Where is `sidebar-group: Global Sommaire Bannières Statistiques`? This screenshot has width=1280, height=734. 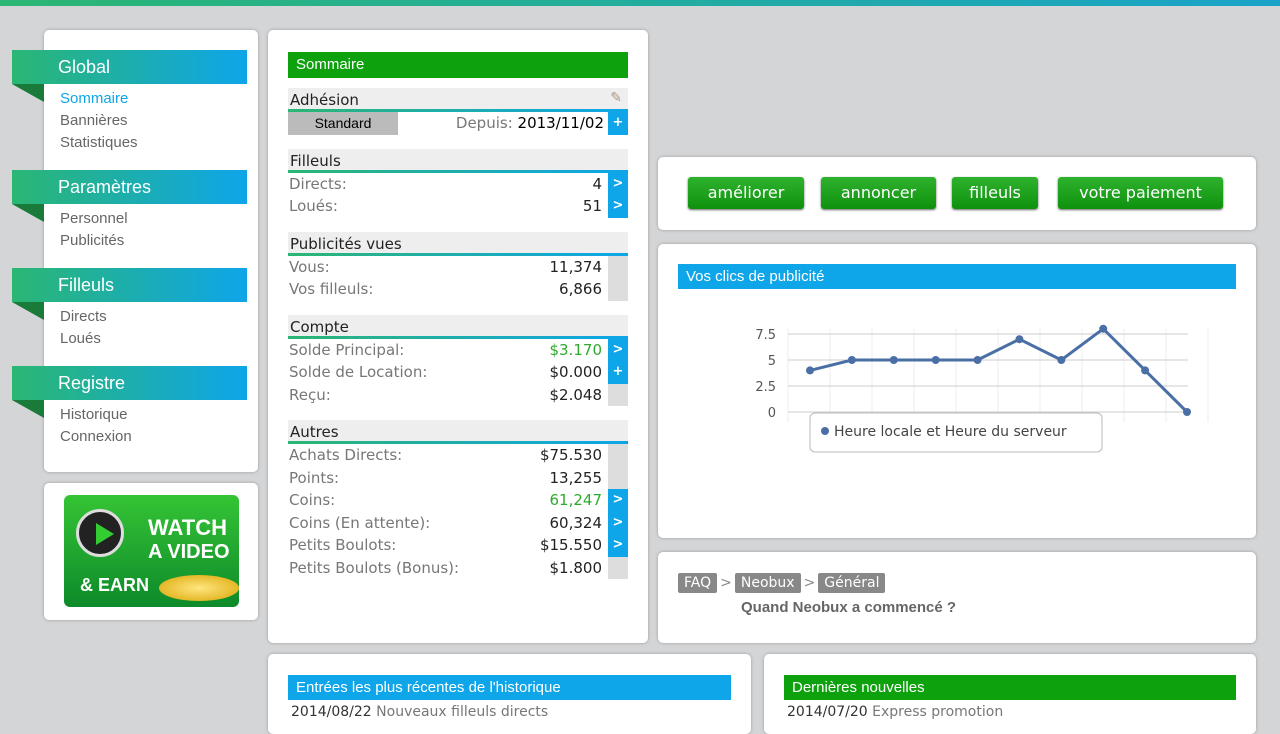 sidebar-group: Global Sommaire Bannières Statistiques is located at coordinates (135, 102).